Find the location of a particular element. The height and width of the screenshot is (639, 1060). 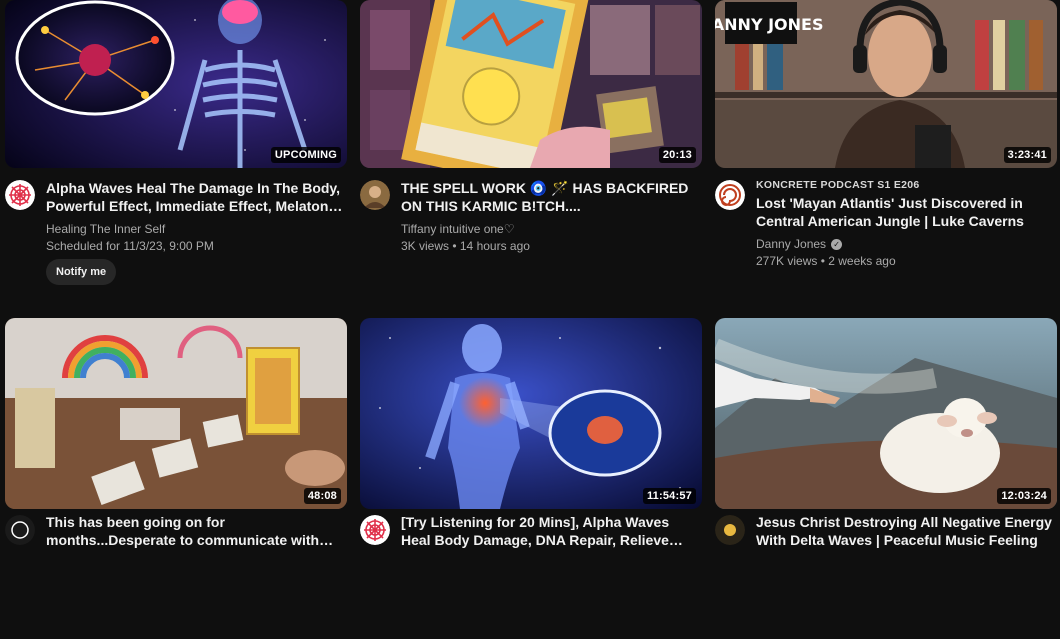

podcast-host-icon: DANNY JONES is located at coordinates (886, 84).